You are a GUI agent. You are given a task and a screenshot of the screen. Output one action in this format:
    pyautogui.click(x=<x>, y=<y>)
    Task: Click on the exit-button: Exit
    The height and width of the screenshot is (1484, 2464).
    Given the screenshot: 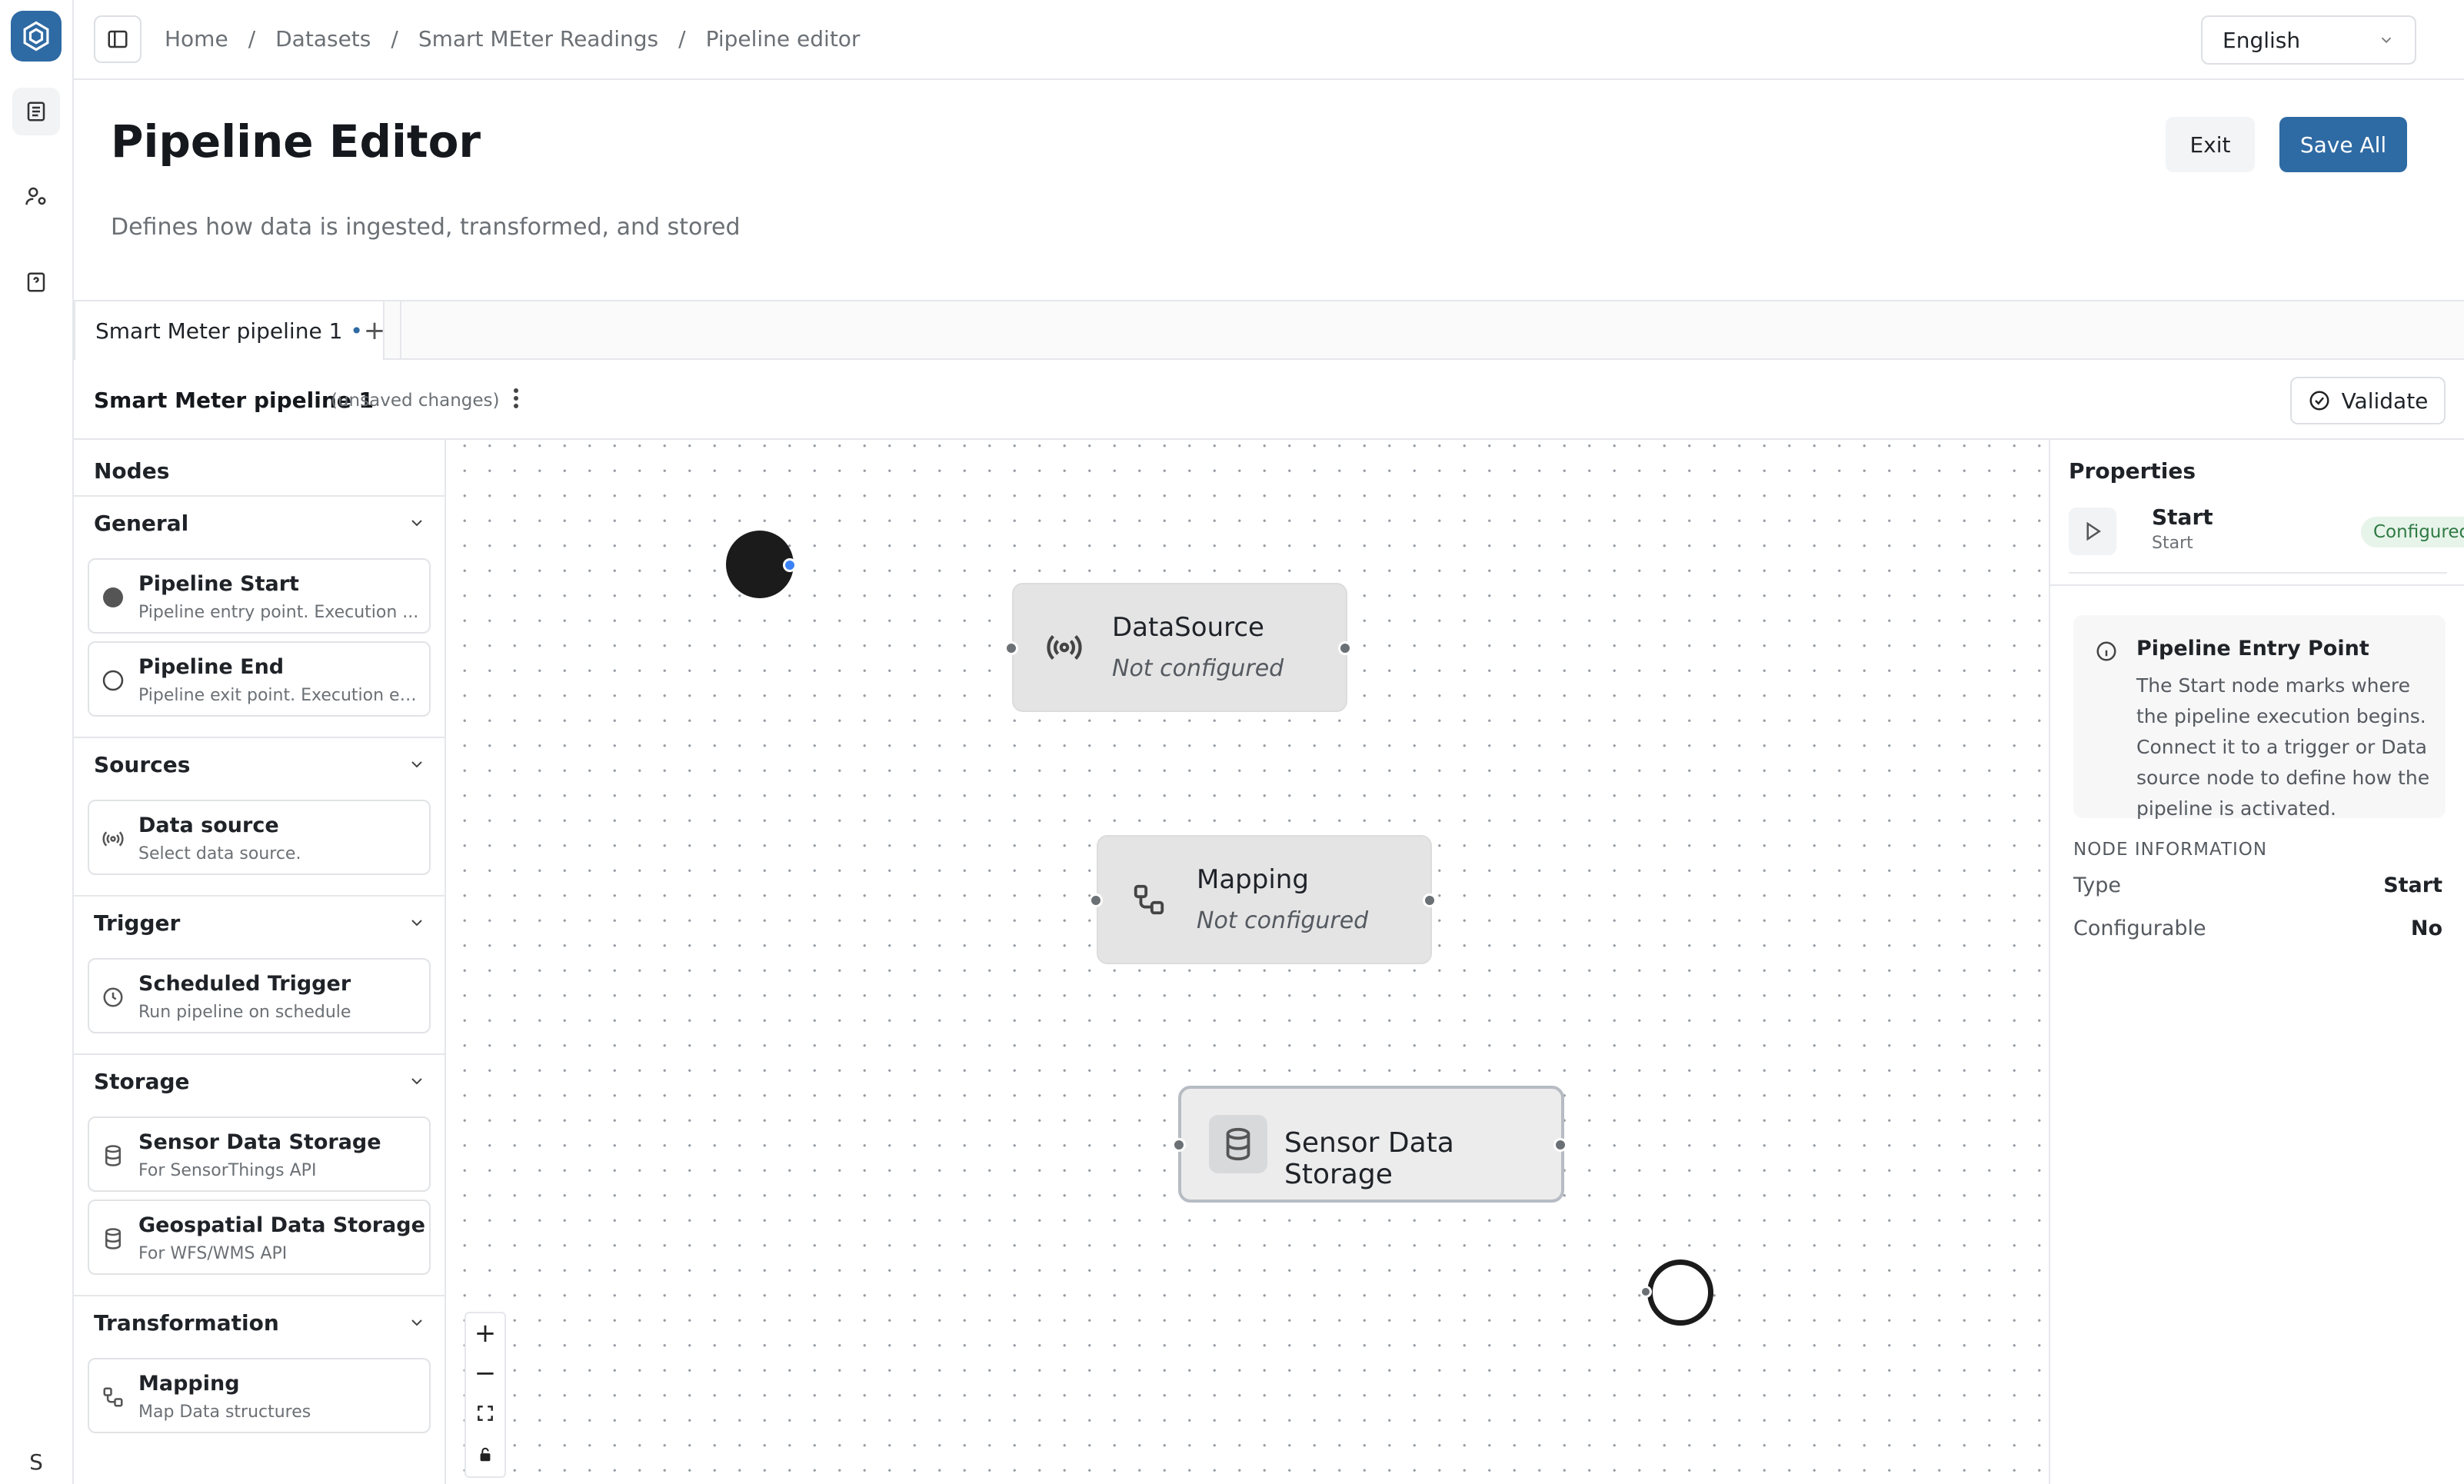 What is the action you would take?
    pyautogui.click(x=2210, y=144)
    